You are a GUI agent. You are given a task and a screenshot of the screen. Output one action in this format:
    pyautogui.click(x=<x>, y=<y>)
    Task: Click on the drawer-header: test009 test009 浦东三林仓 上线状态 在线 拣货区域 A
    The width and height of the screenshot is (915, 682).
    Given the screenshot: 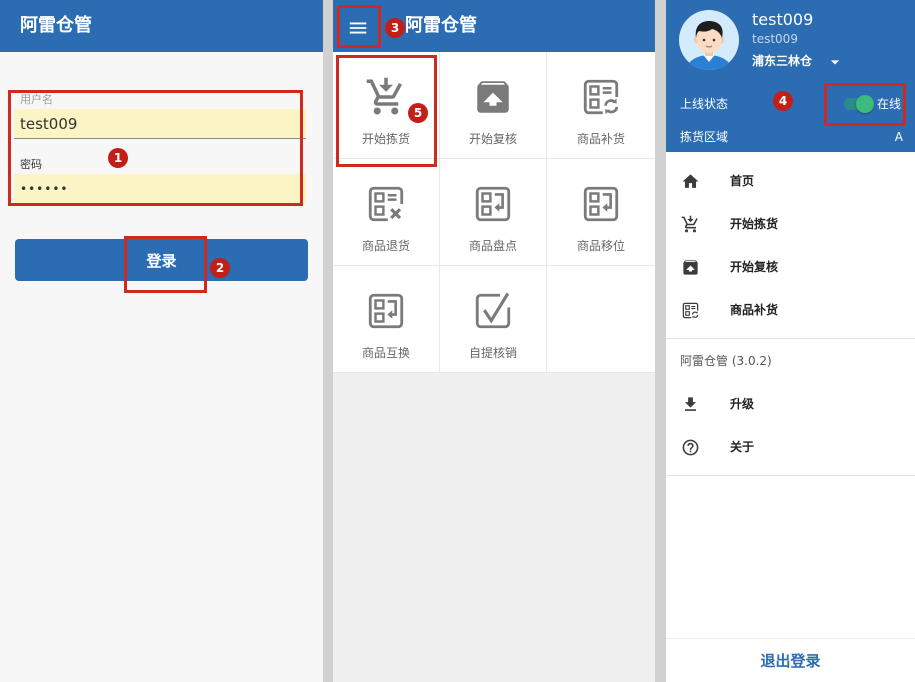 What is the action you would take?
    pyautogui.click(x=790, y=76)
    